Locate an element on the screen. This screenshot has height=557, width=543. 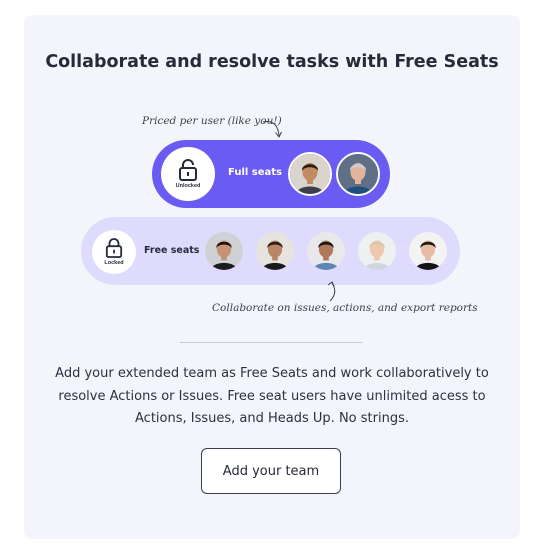
woman-dark-hair-avatar is located at coordinates (224, 251).